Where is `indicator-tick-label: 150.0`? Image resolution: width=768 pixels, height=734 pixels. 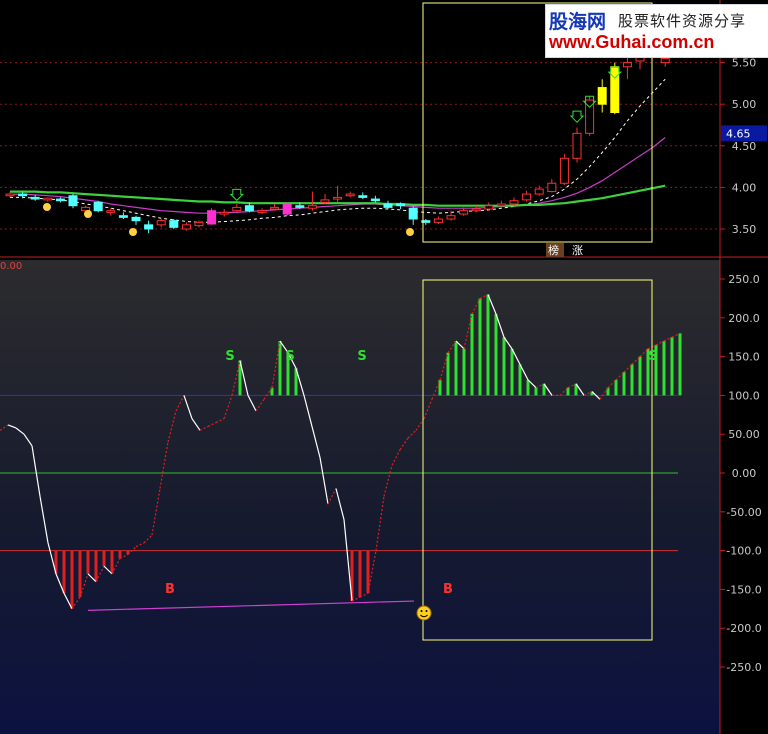 indicator-tick-label: 150.0 is located at coordinates (744, 357).